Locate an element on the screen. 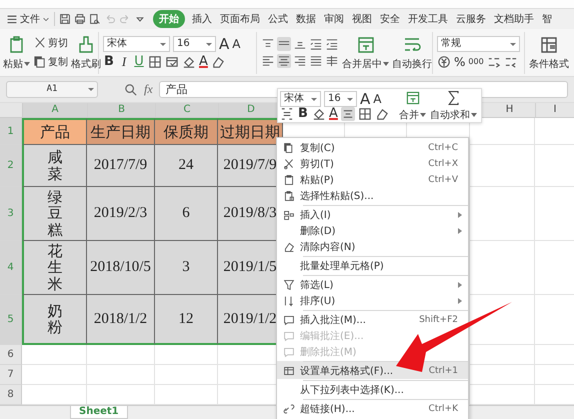  table-cell: 2018/1/2 is located at coordinates (121, 319).